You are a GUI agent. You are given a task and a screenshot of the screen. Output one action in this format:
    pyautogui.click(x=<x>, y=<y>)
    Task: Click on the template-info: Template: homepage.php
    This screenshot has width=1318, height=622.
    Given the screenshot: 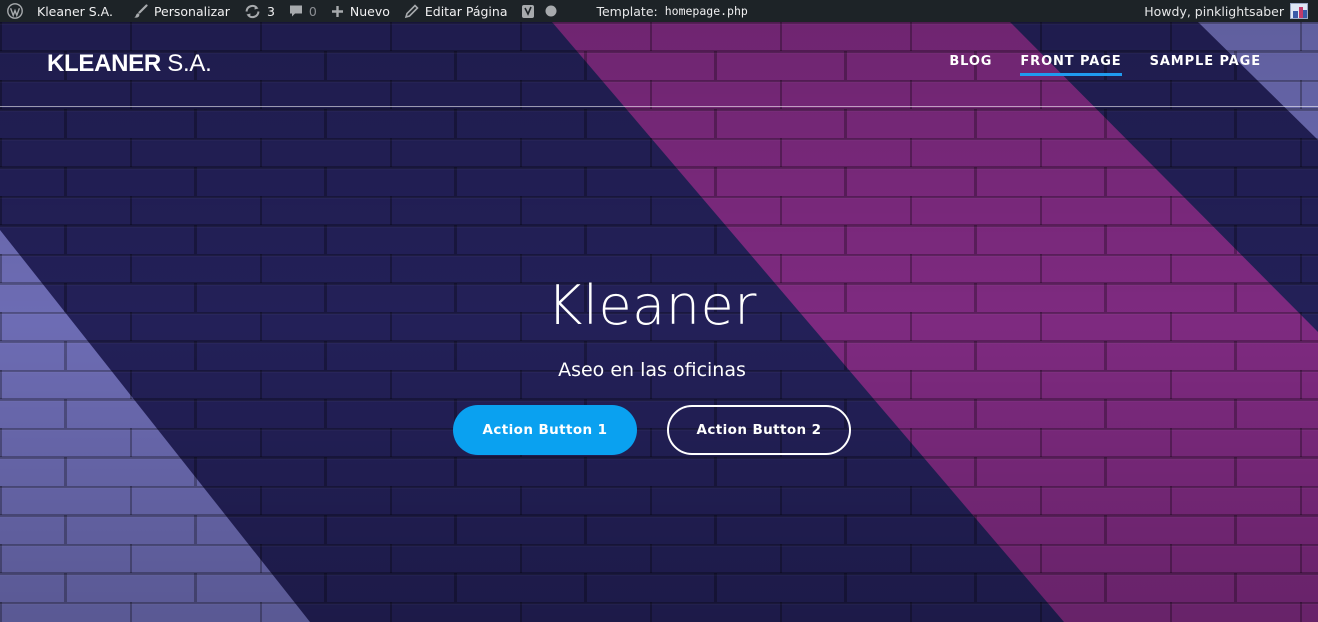 What is the action you would take?
    pyautogui.click(x=671, y=11)
    